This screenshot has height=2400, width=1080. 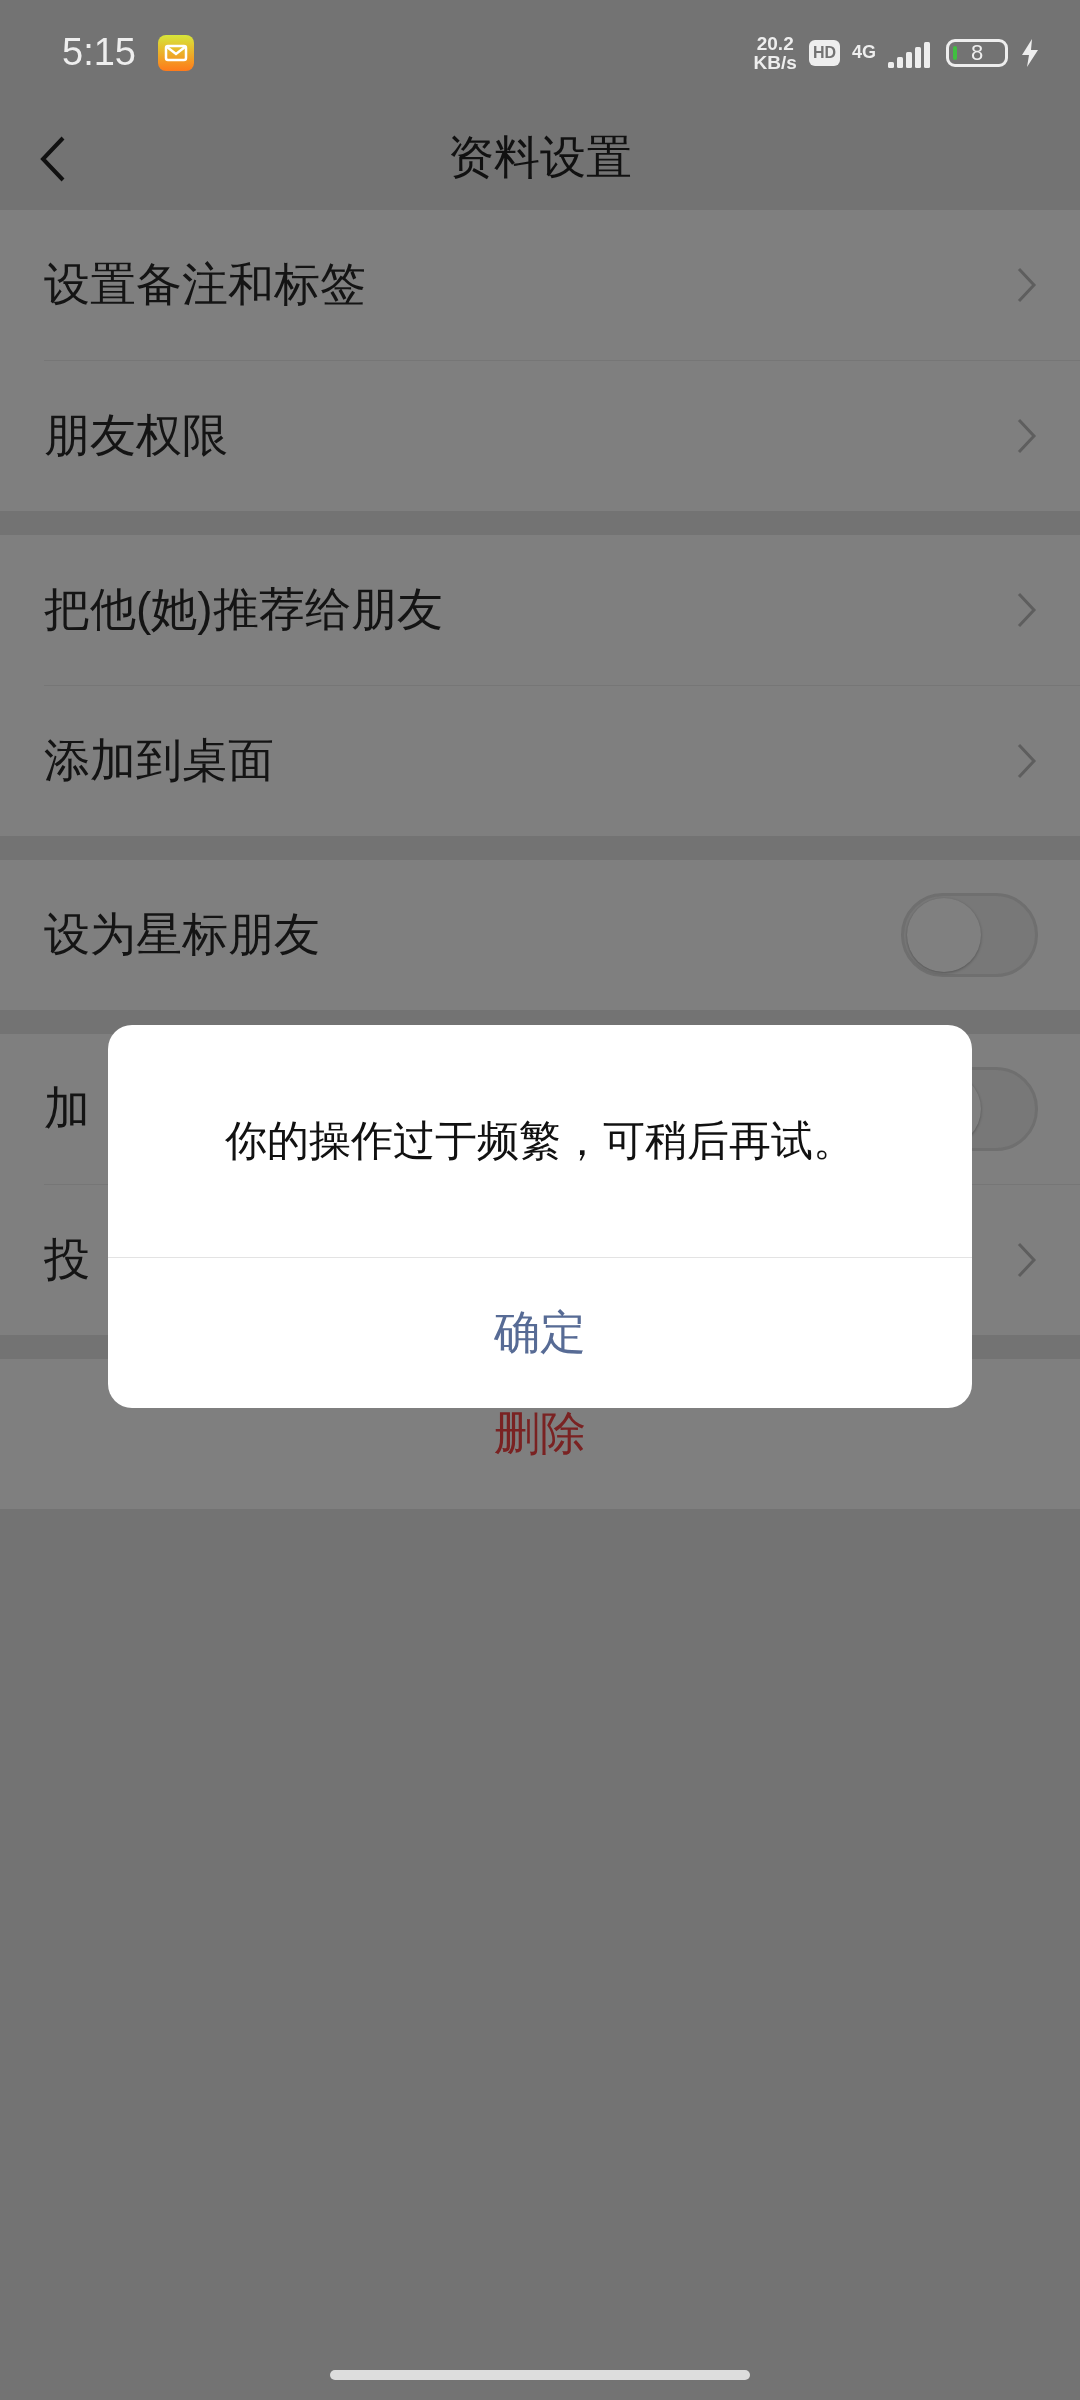 I want to click on battery-level: 8, so click(x=977, y=52).